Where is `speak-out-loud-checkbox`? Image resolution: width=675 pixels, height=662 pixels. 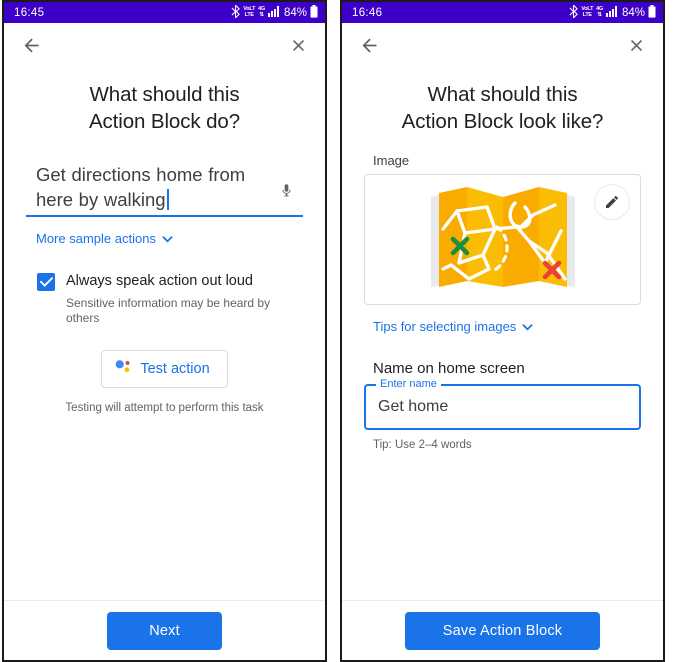
speak-out-loud-checkbox is located at coordinates (46, 281).